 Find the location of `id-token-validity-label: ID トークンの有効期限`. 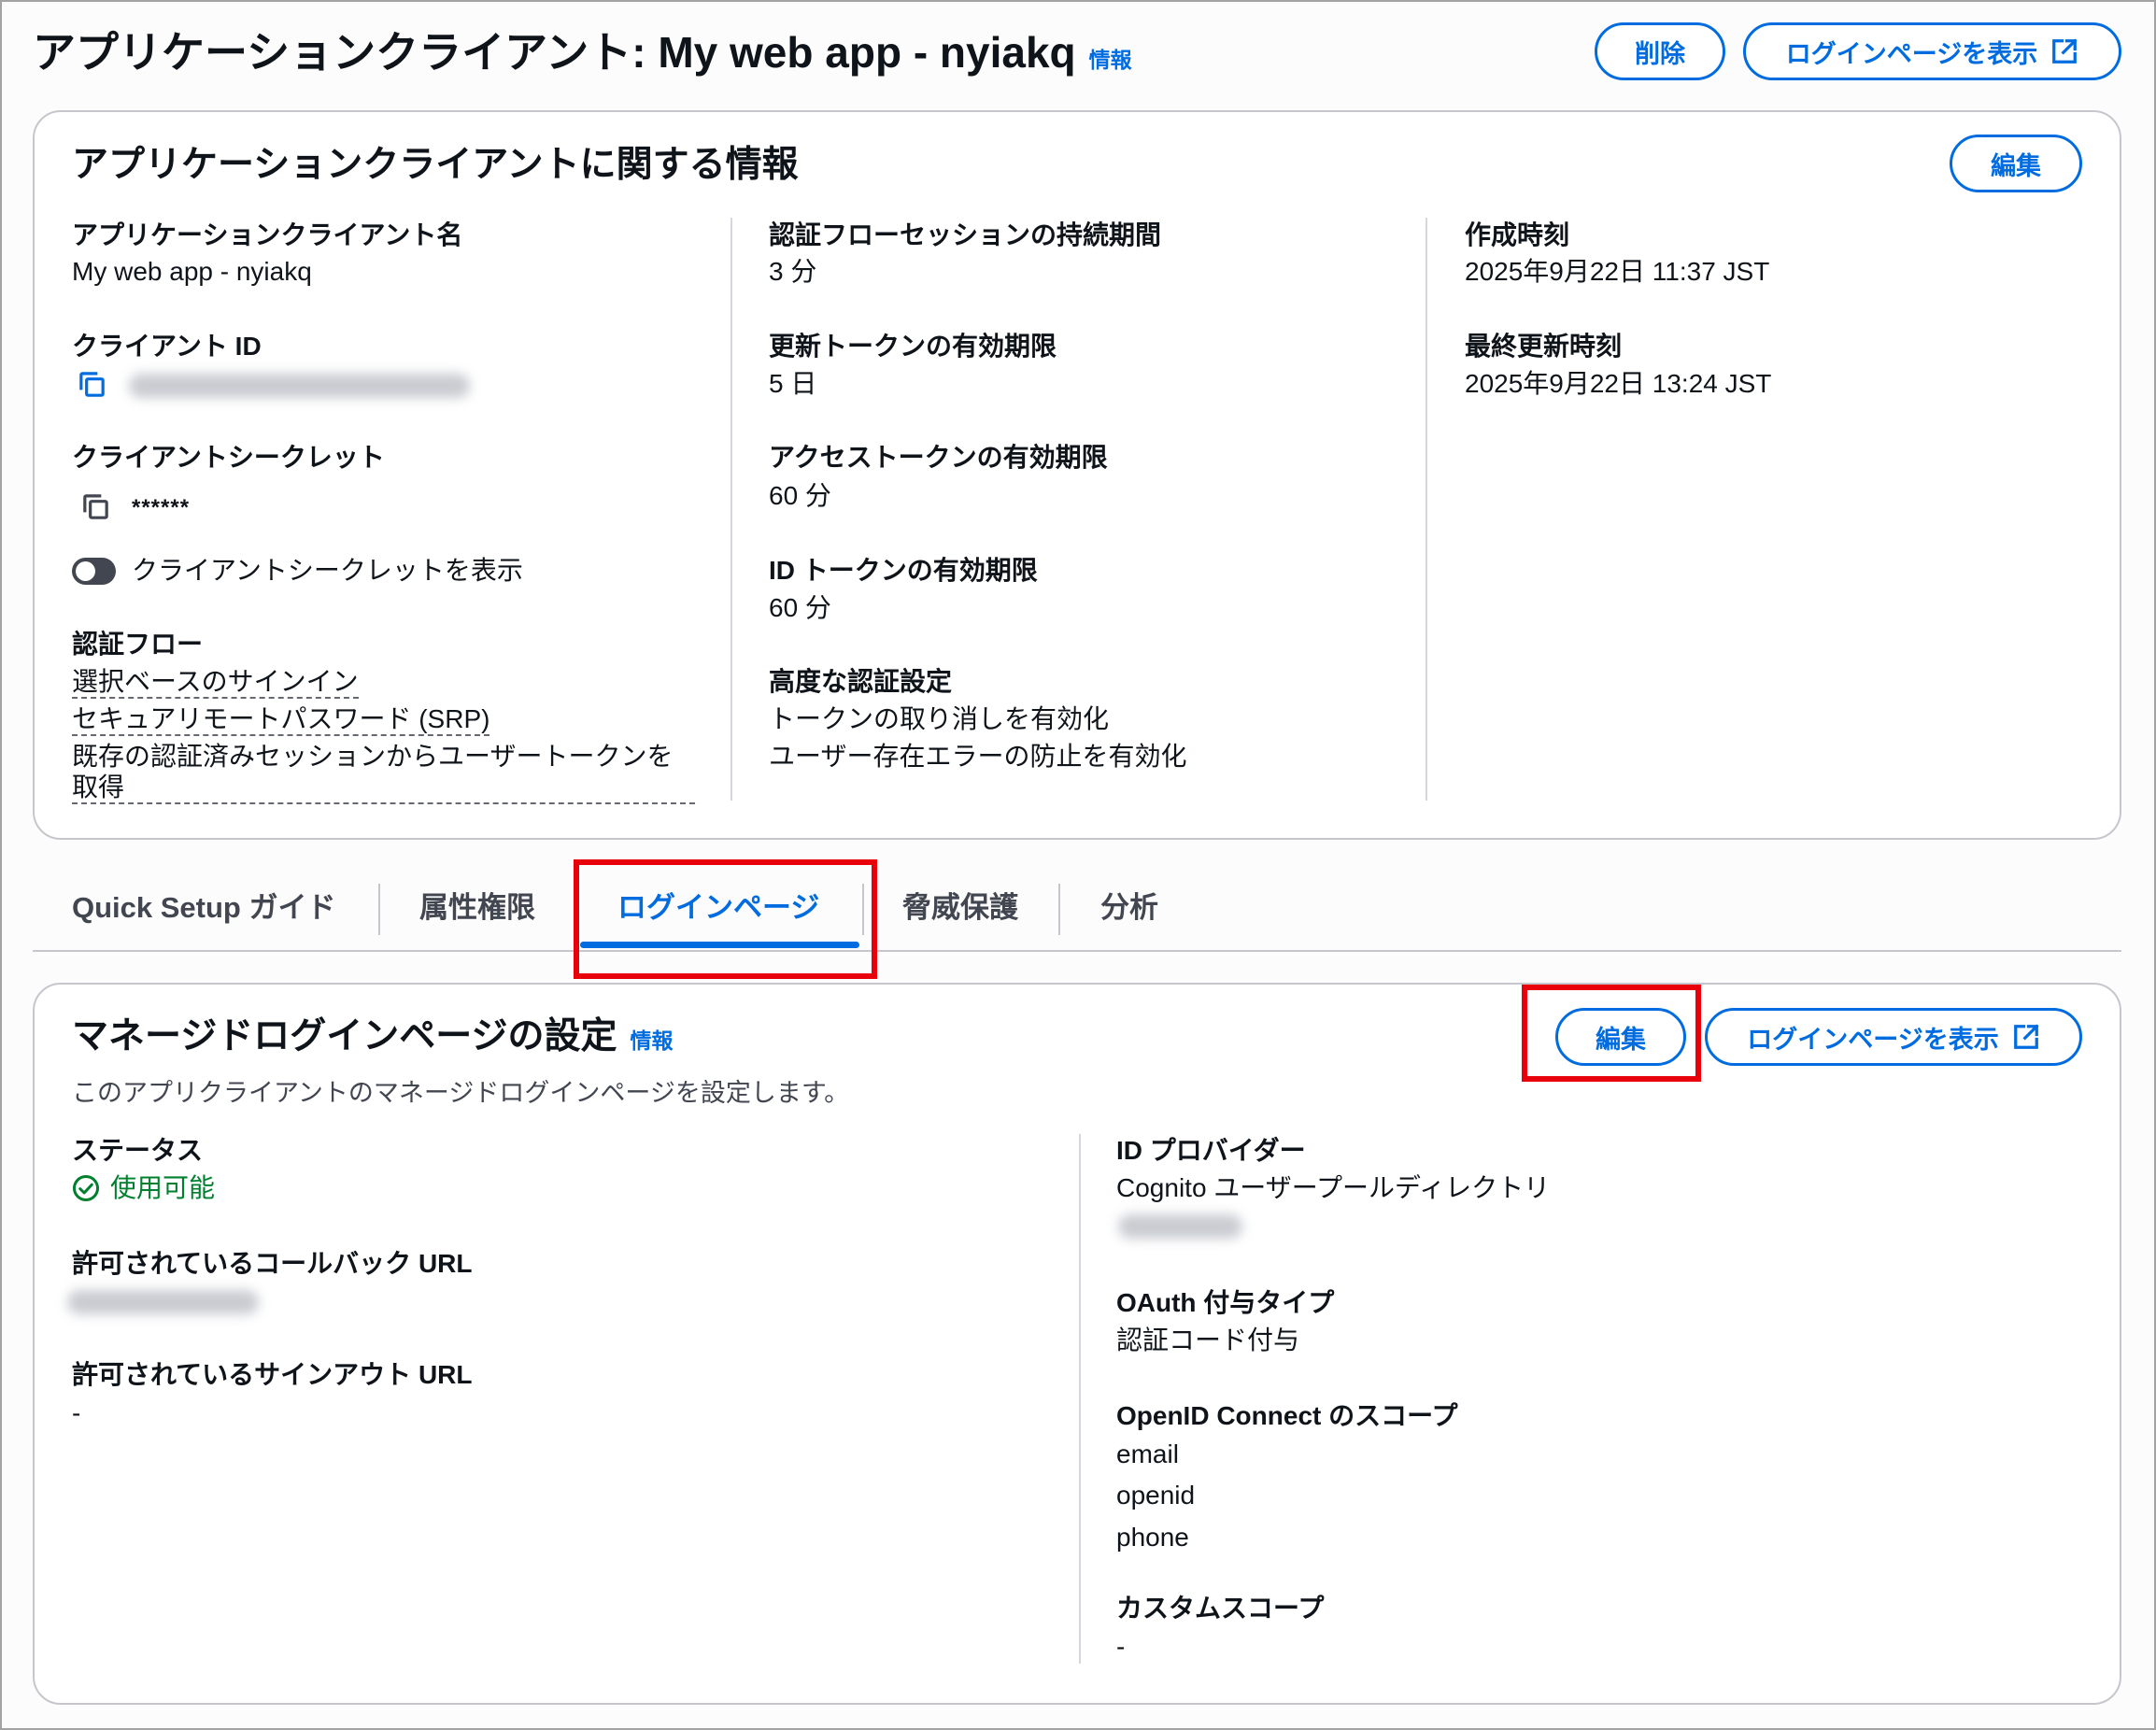

id-token-validity-label: ID トークンの有効期限 is located at coordinates (903, 570).